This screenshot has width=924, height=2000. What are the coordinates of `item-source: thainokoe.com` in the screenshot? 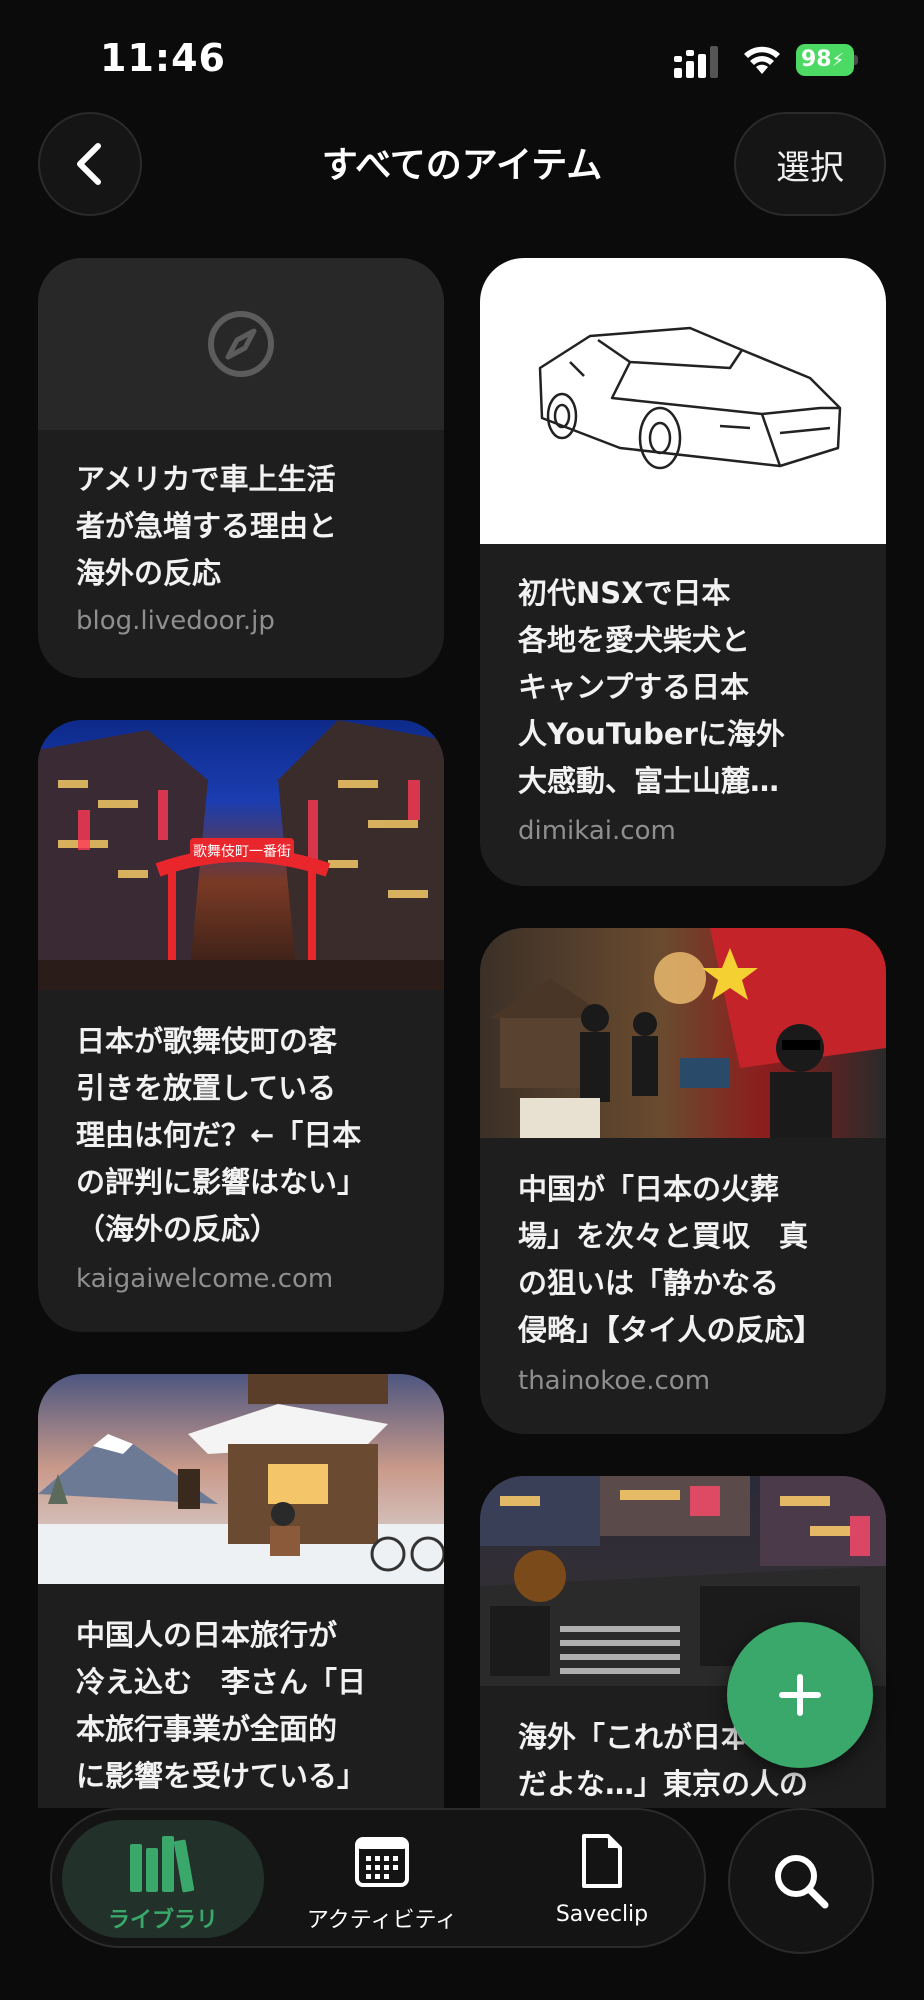 It's located at (614, 1381).